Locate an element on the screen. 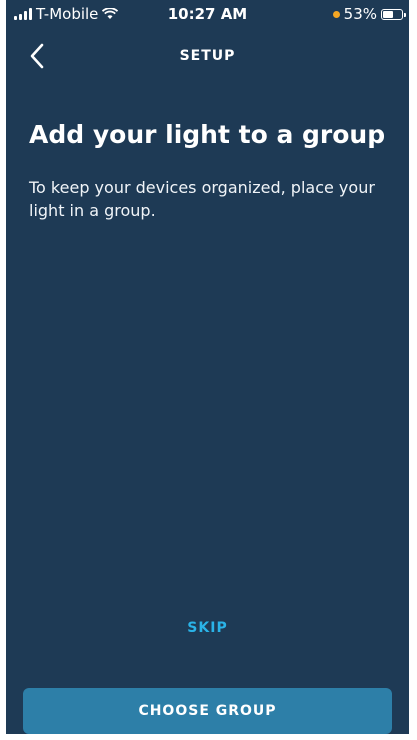  orange-dot-icon is located at coordinates (336, 14).